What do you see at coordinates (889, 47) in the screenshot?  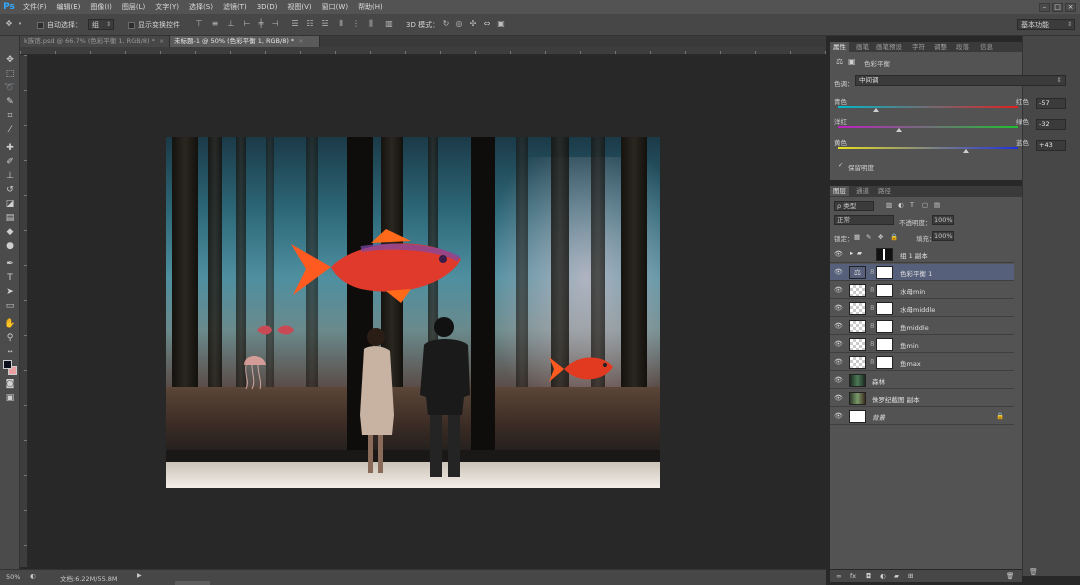 I see `tab-brush-presets: 画笔预设` at bounding box center [889, 47].